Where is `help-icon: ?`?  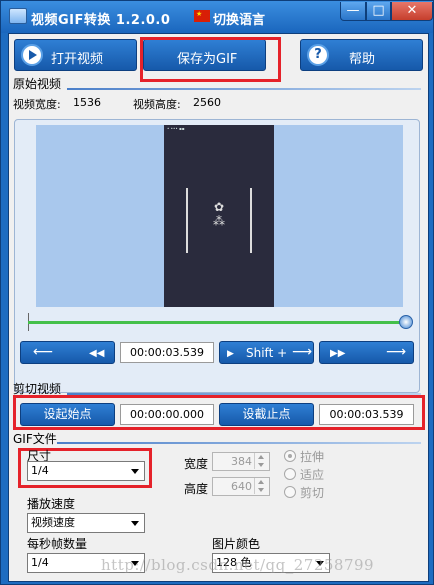
help-icon: ? is located at coordinates (318, 55).